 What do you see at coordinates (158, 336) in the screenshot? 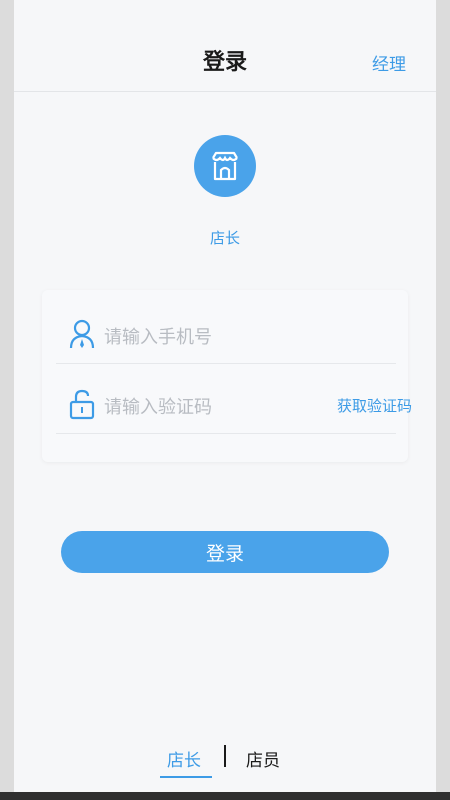
I see `phone-input: 请输入手机号` at bounding box center [158, 336].